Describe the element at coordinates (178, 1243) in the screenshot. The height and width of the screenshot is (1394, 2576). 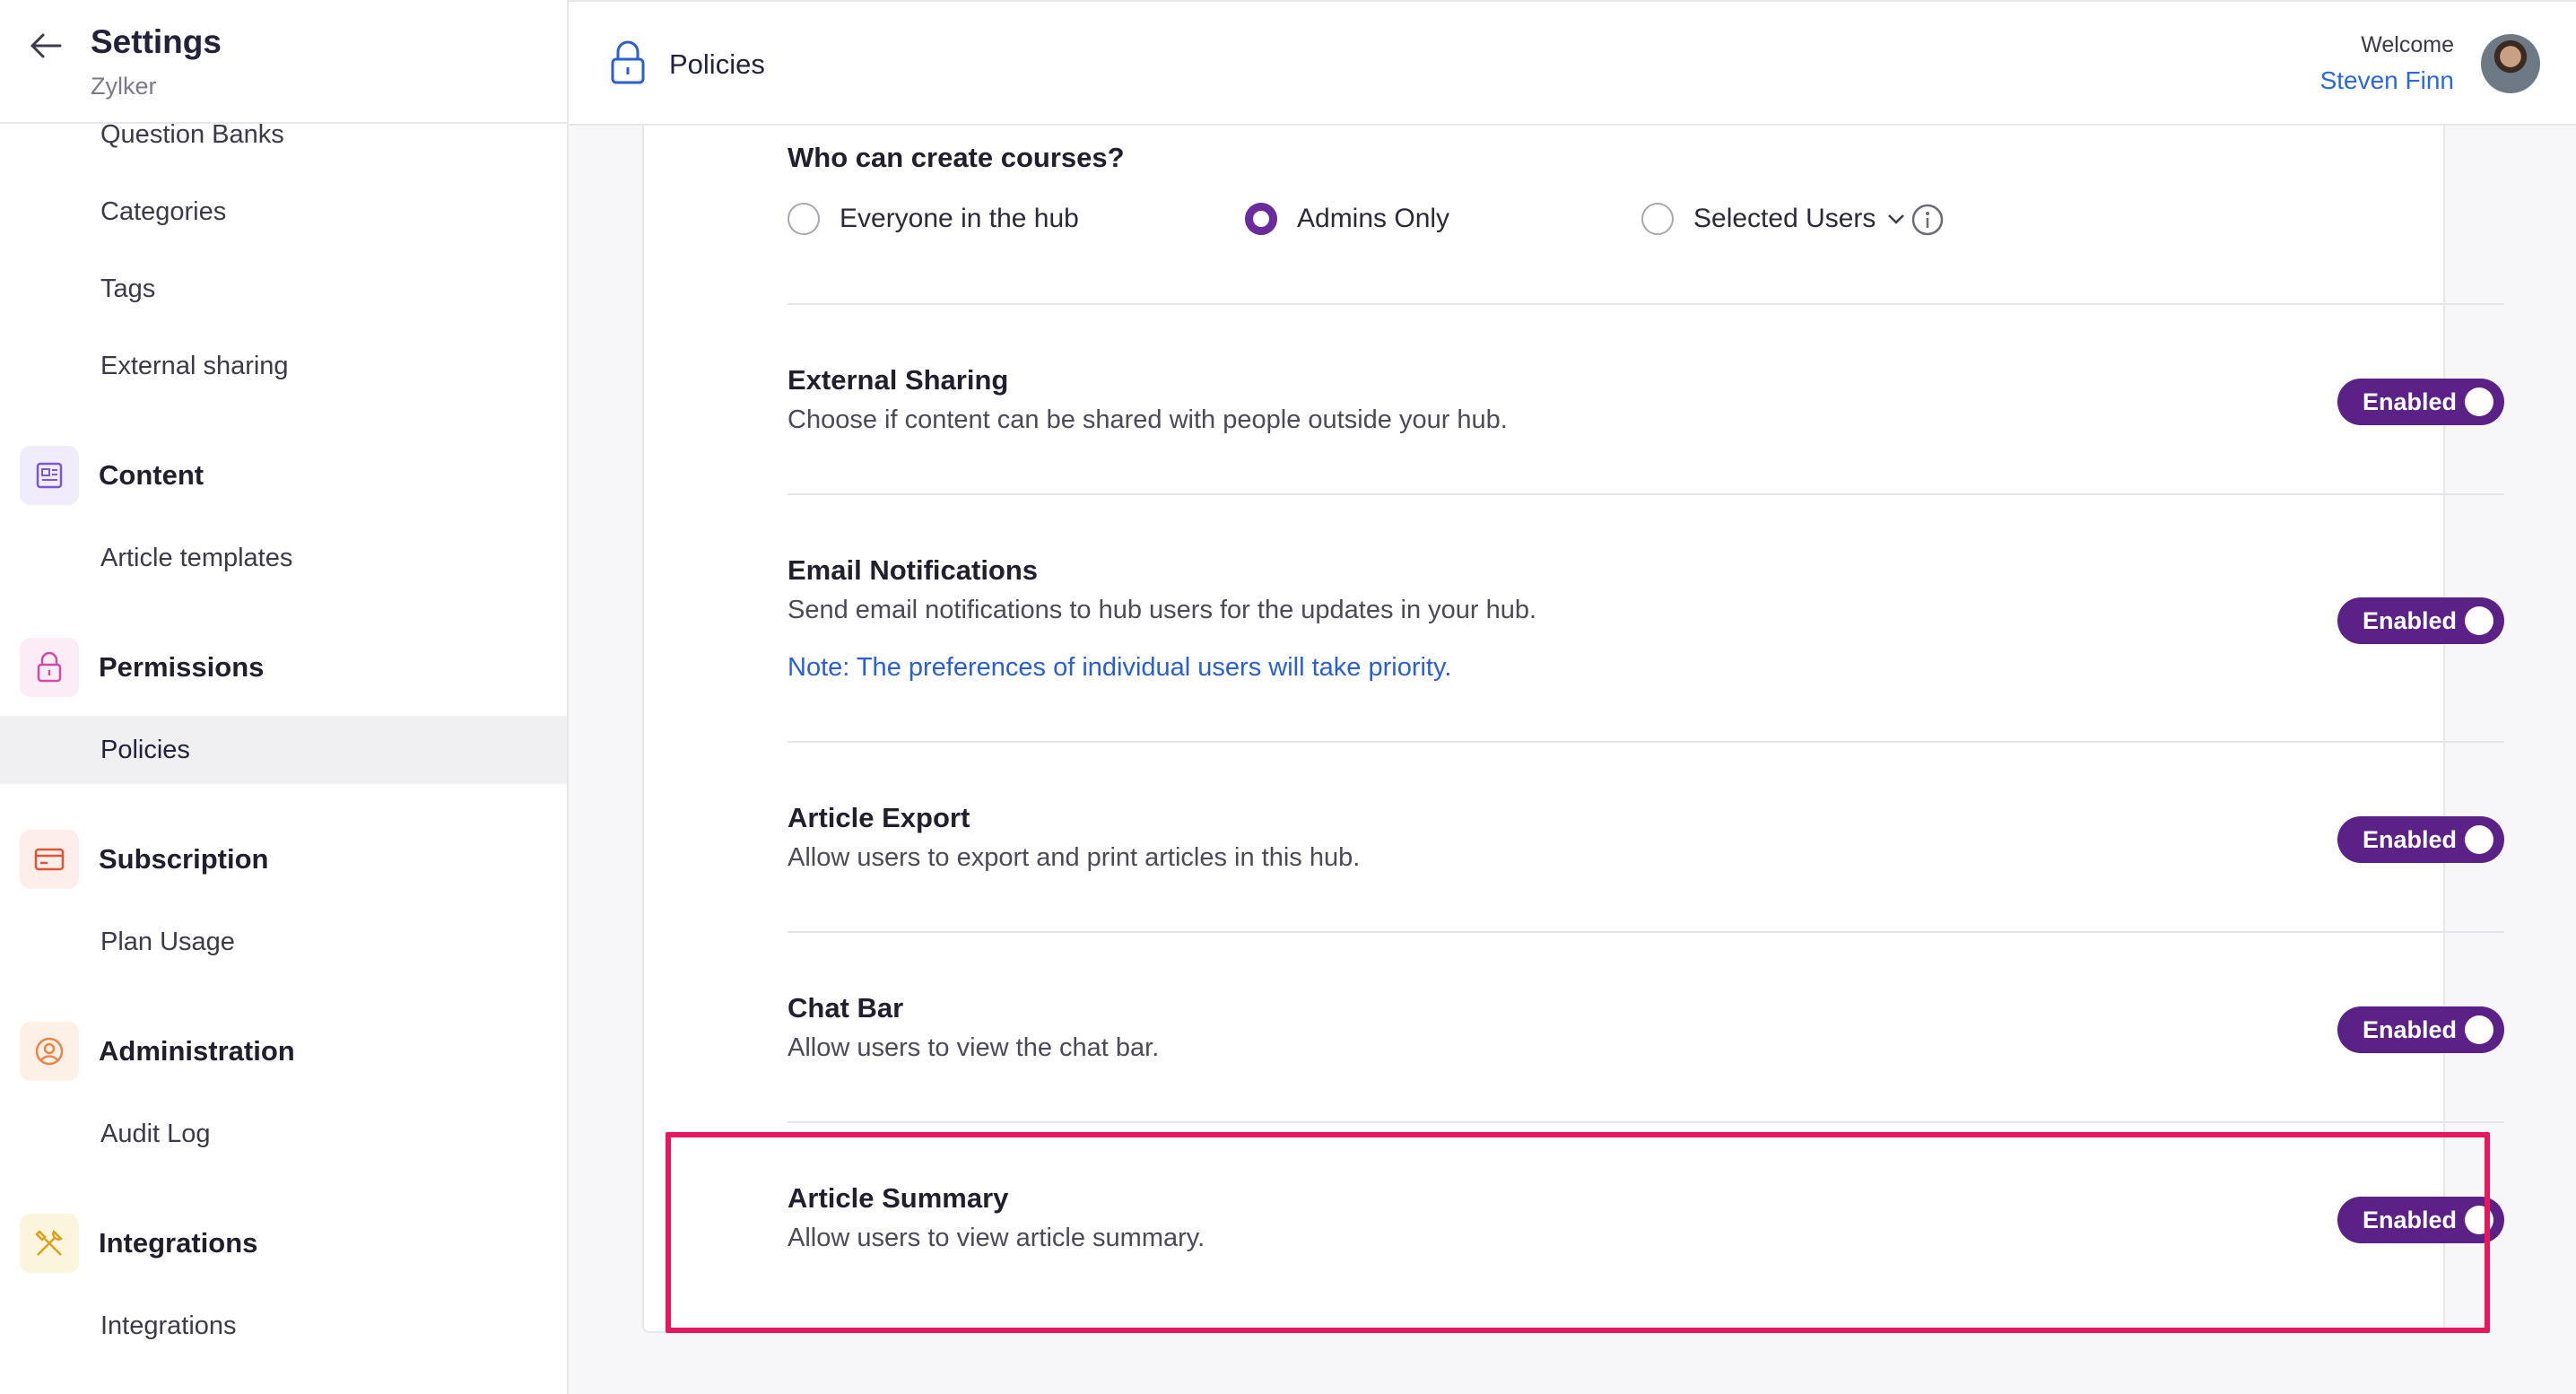
I see `sidebar-section-label: Integrations` at that location.